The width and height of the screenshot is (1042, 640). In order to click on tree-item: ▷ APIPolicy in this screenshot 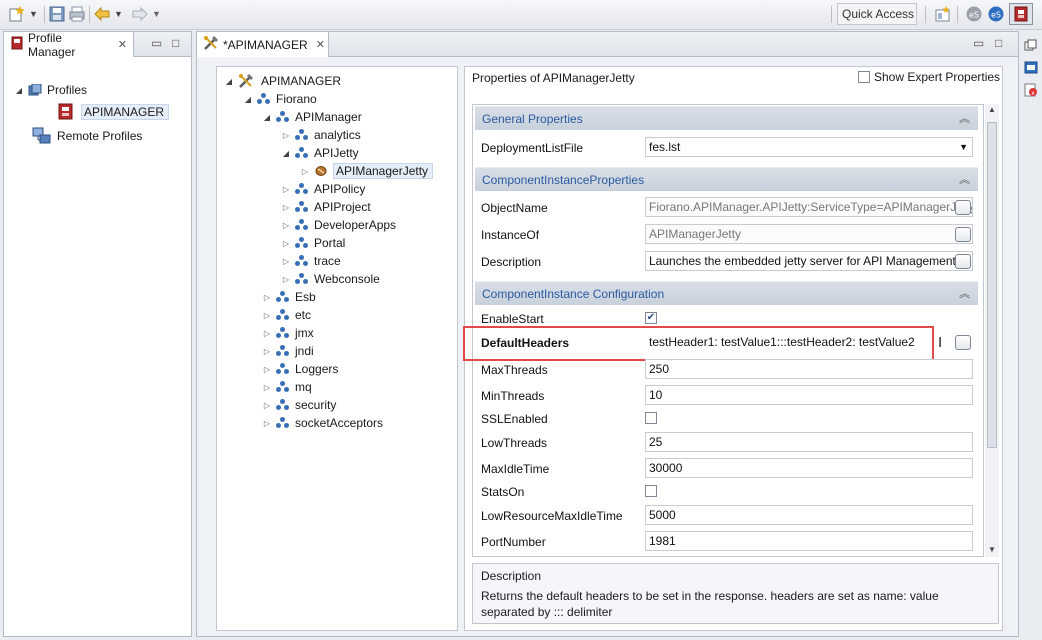, I will do `click(323, 189)`.